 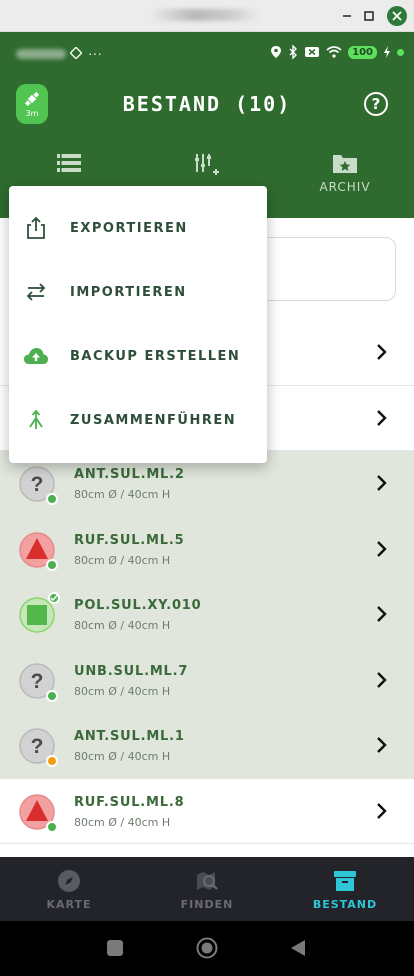 What do you see at coordinates (69, 163) in the screenshot?
I see `list-icon` at bounding box center [69, 163].